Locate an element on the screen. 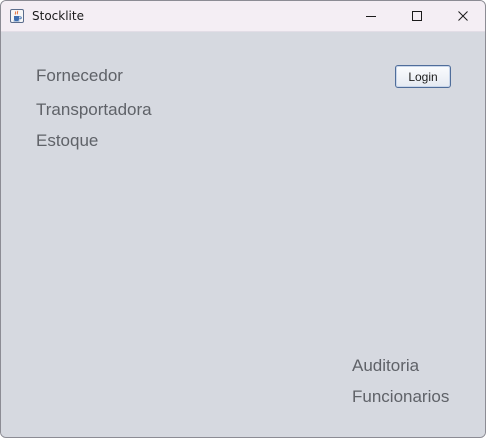  close-icon is located at coordinates (463, 16).